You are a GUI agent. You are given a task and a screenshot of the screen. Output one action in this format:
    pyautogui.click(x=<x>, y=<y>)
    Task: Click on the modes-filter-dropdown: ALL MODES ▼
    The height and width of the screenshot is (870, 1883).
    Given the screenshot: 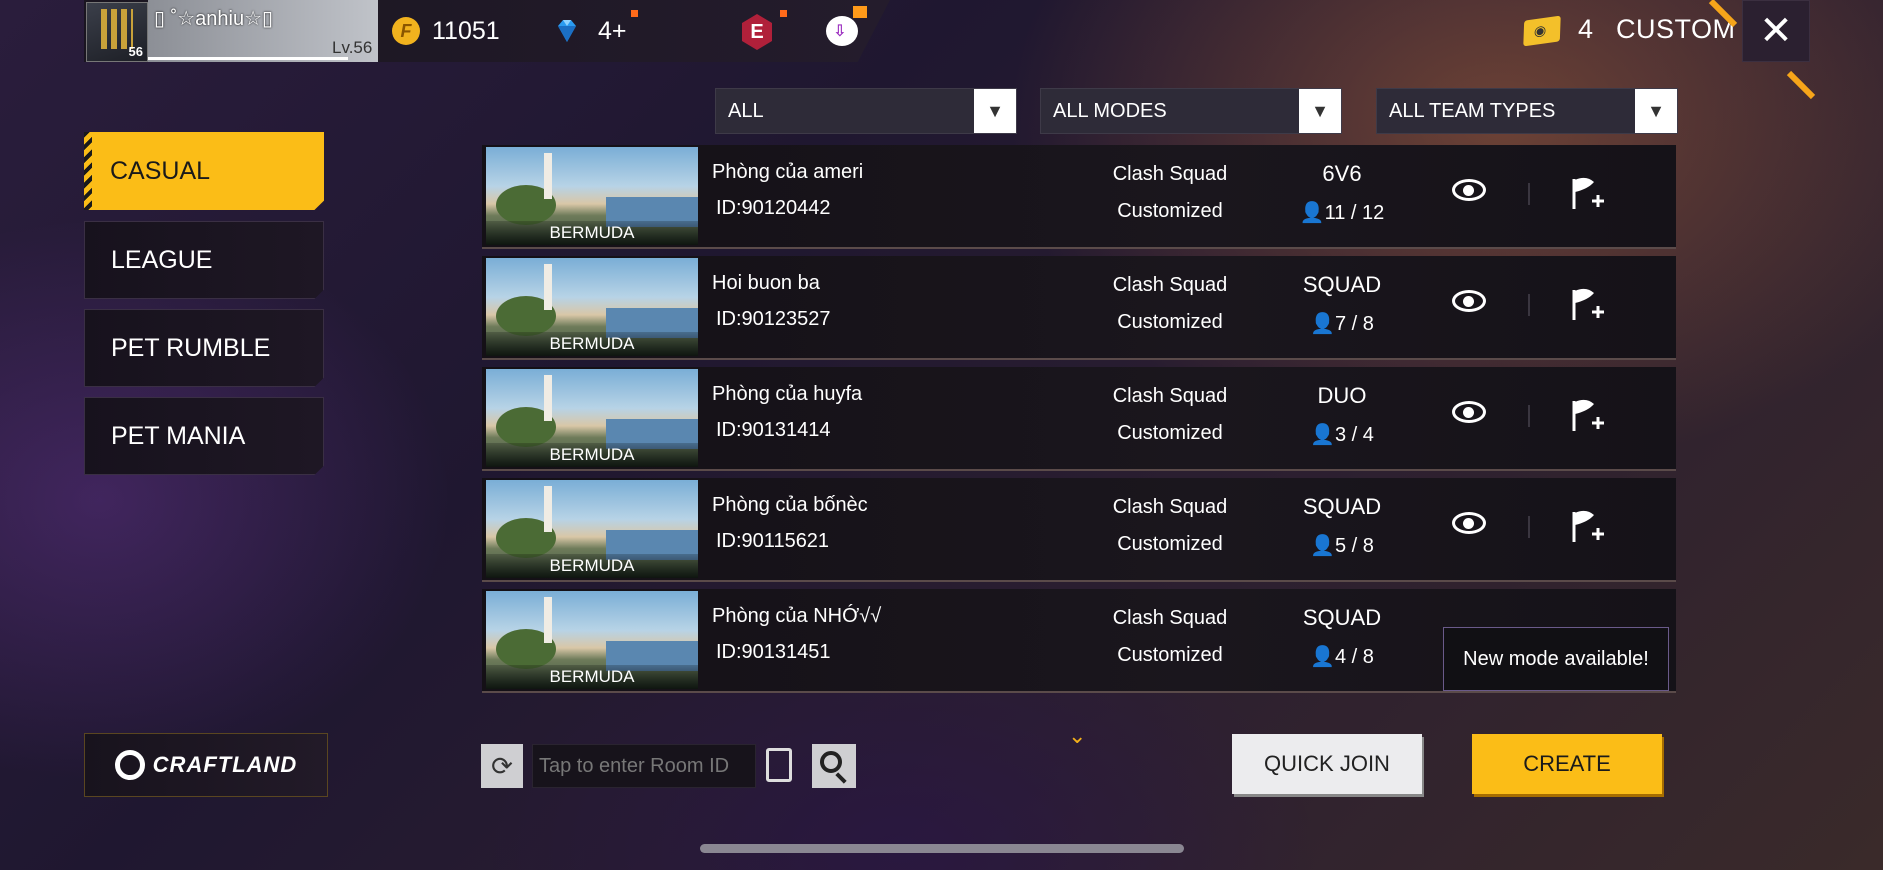 What is the action you would take?
    pyautogui.click(x=1191, y=111)
    